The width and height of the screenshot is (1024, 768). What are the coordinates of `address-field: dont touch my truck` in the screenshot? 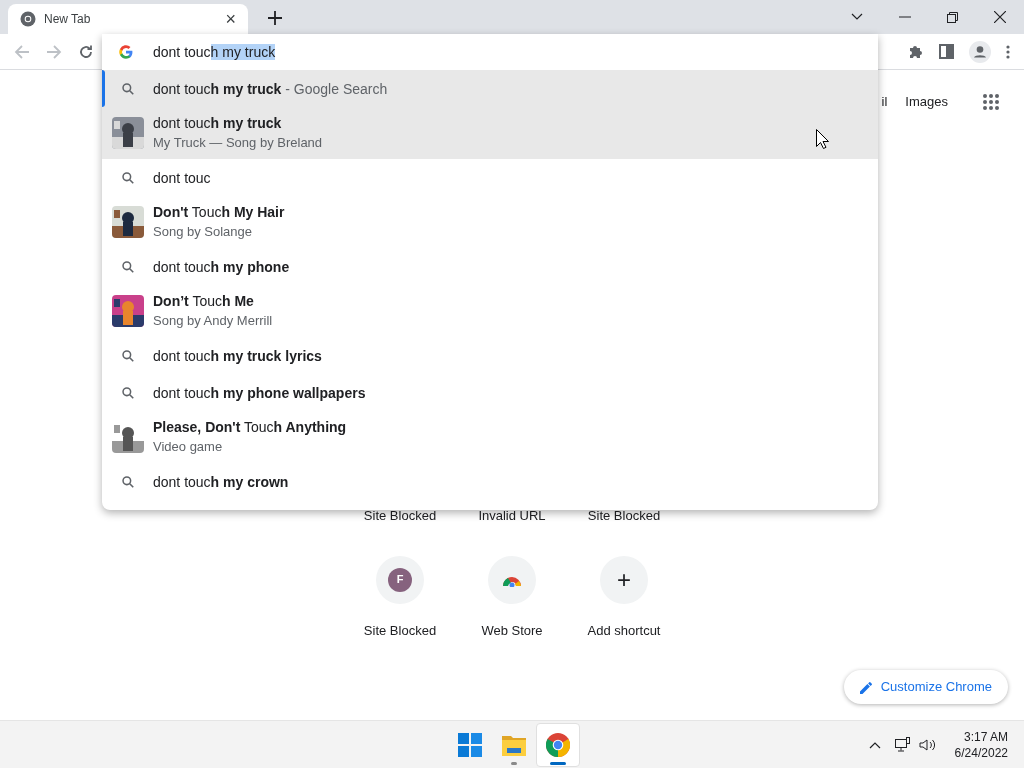 It's located at (490, 52).